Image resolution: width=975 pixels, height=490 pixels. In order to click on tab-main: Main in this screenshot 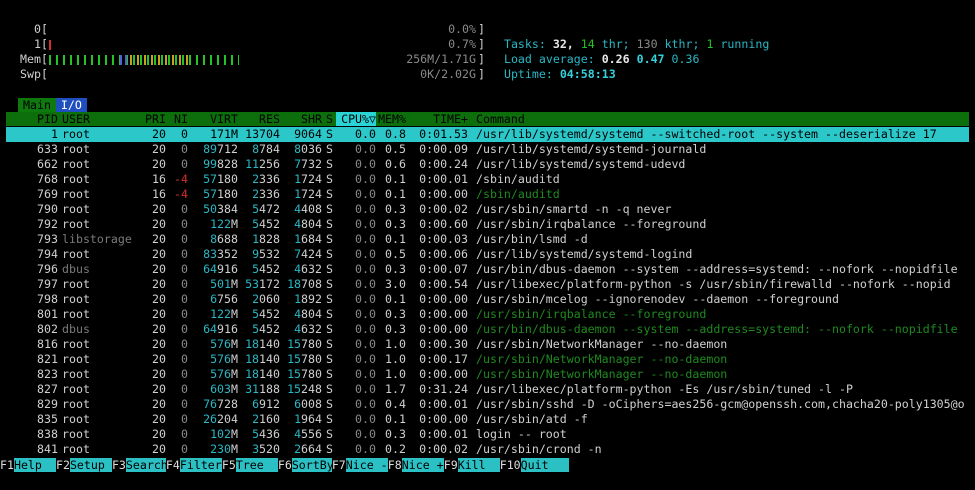, I will do `click(37, 105)`.